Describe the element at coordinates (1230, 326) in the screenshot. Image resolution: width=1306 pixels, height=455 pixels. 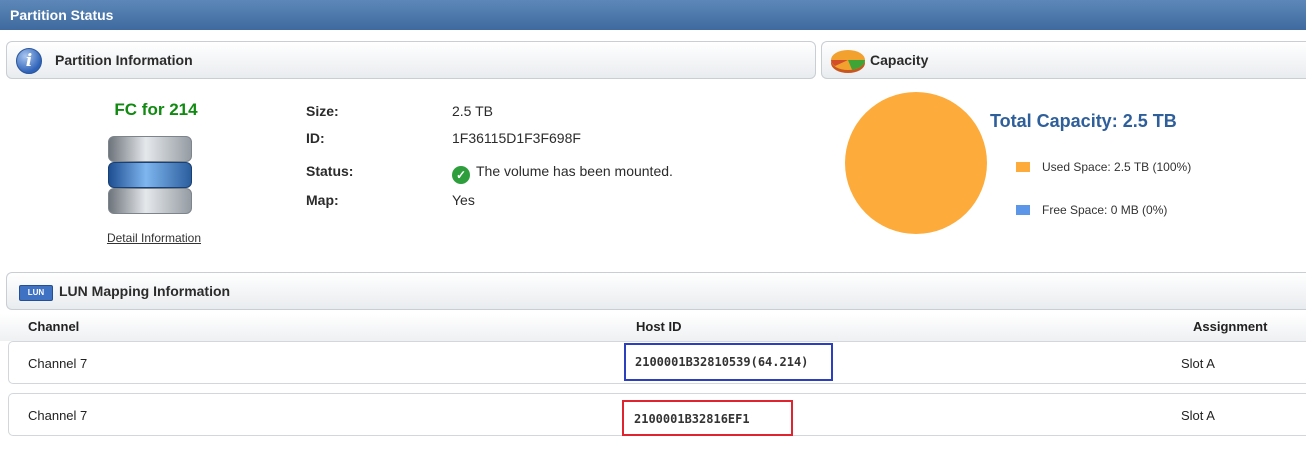
I see `column-assignment: Assignment` at that location.